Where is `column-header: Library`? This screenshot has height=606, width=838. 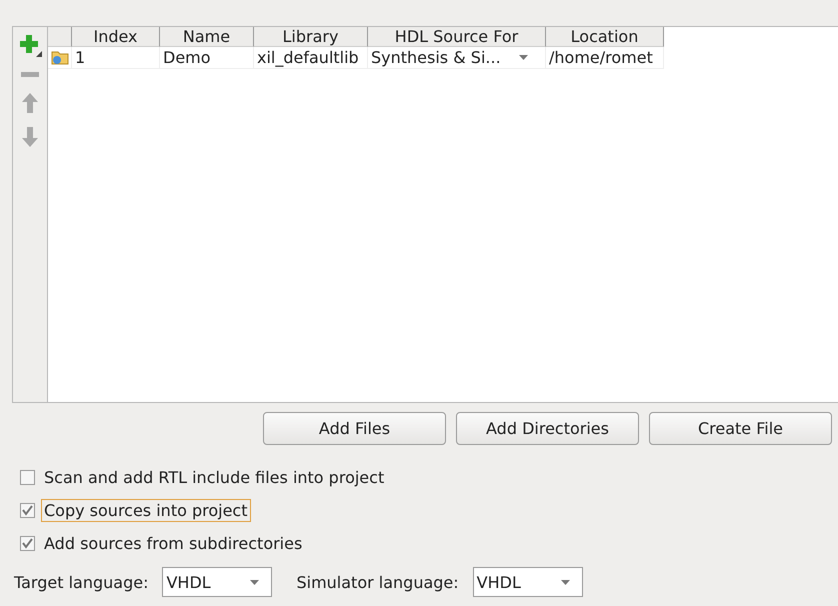 column-header: Library is located at coordinates (311, 37).